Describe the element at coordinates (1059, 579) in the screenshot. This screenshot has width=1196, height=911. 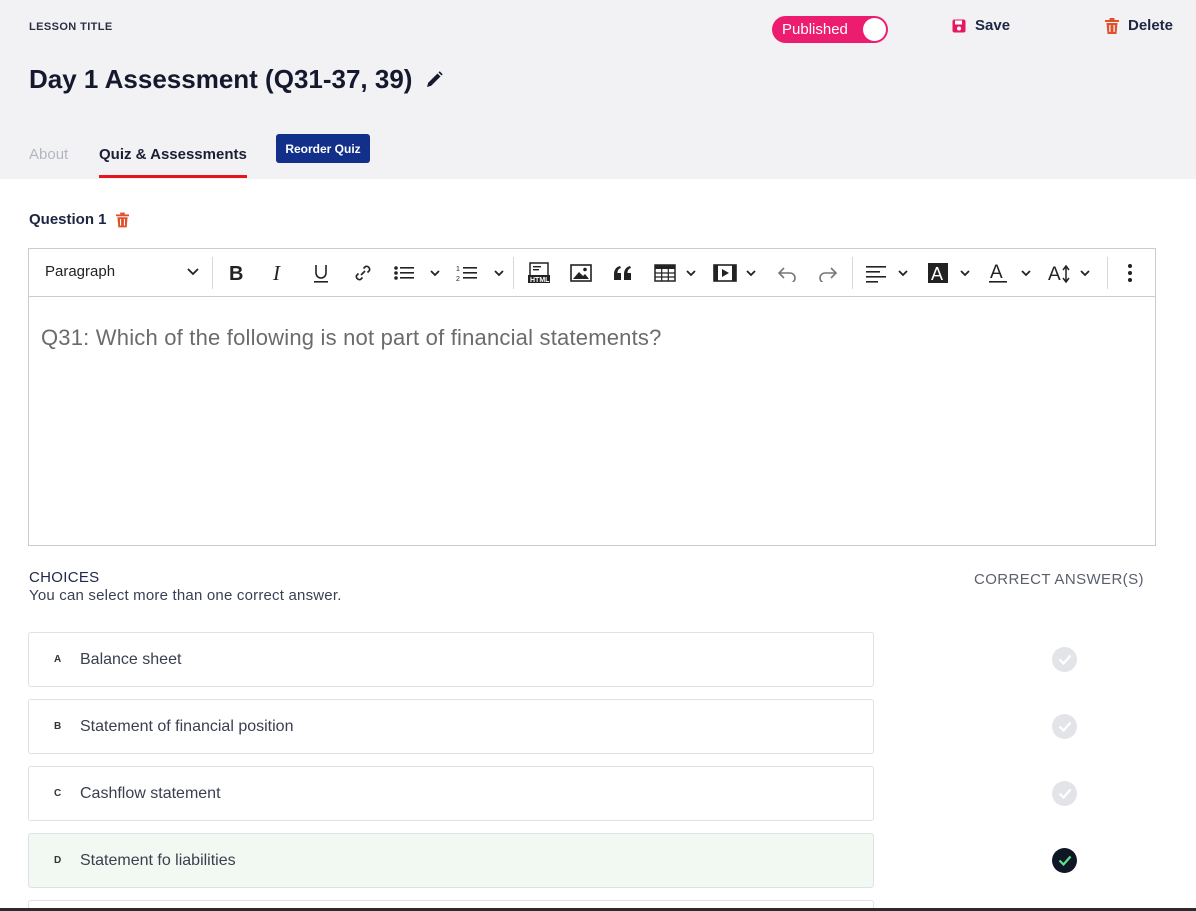
I see `correct-answers-label: CORRECT ANSWER(S)` at that location.